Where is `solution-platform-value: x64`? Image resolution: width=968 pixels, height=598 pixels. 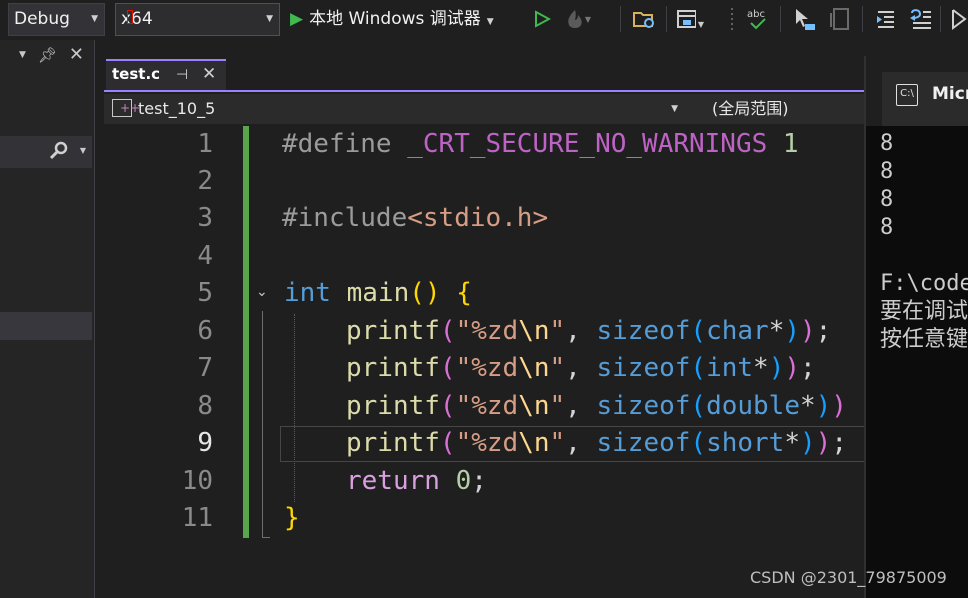
solution-platform-value: x64 is located at coordinates (137, 19).